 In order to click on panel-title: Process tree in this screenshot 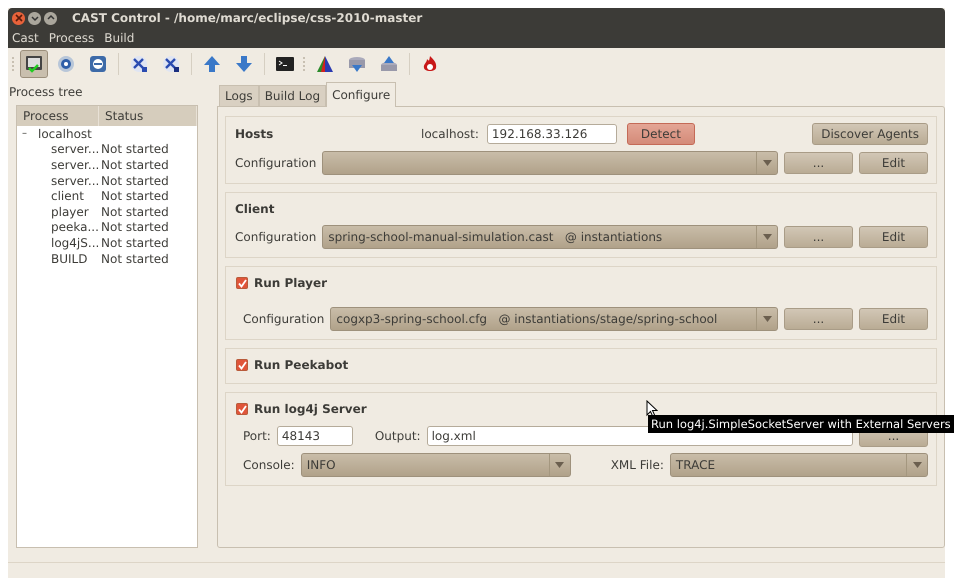, I will do `click(46, 92)`.